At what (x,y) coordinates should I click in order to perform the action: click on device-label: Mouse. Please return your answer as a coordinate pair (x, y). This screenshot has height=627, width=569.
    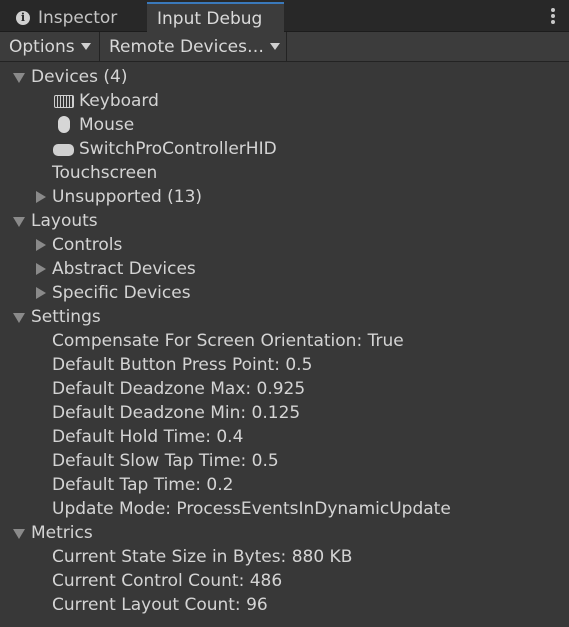
    Looking at the image, I should click on (107, 125).